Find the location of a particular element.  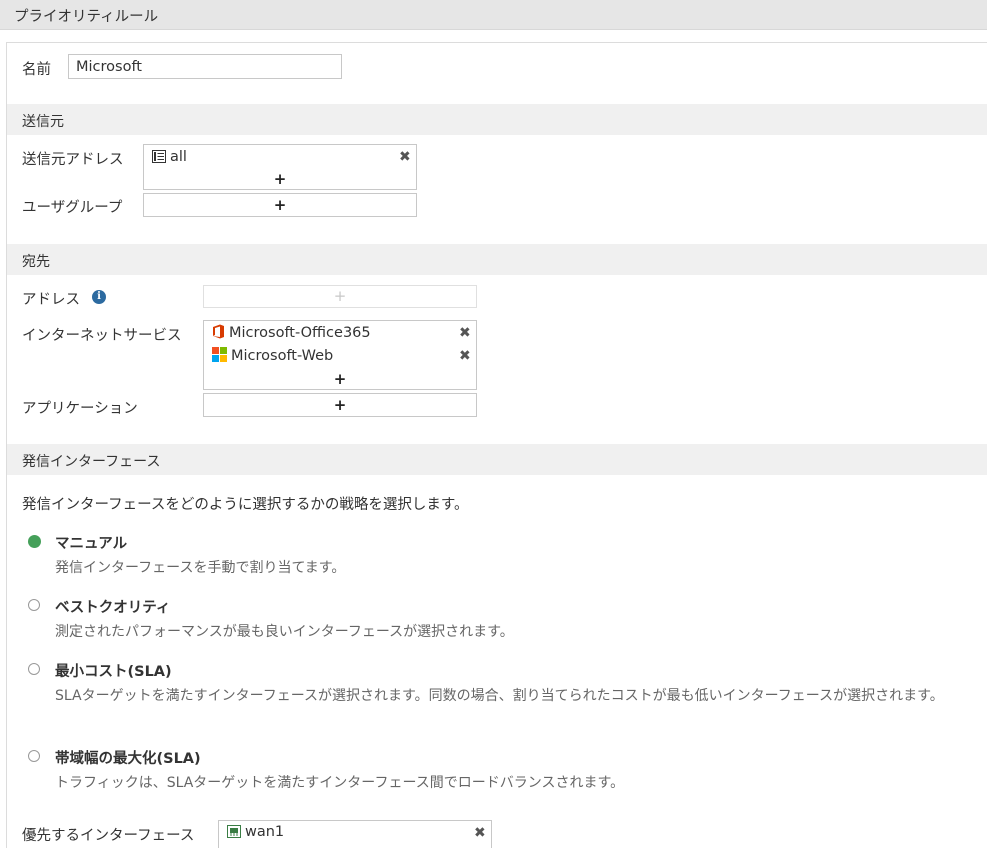

source-section-header: 送信元 is located at coordinates (497, 119).